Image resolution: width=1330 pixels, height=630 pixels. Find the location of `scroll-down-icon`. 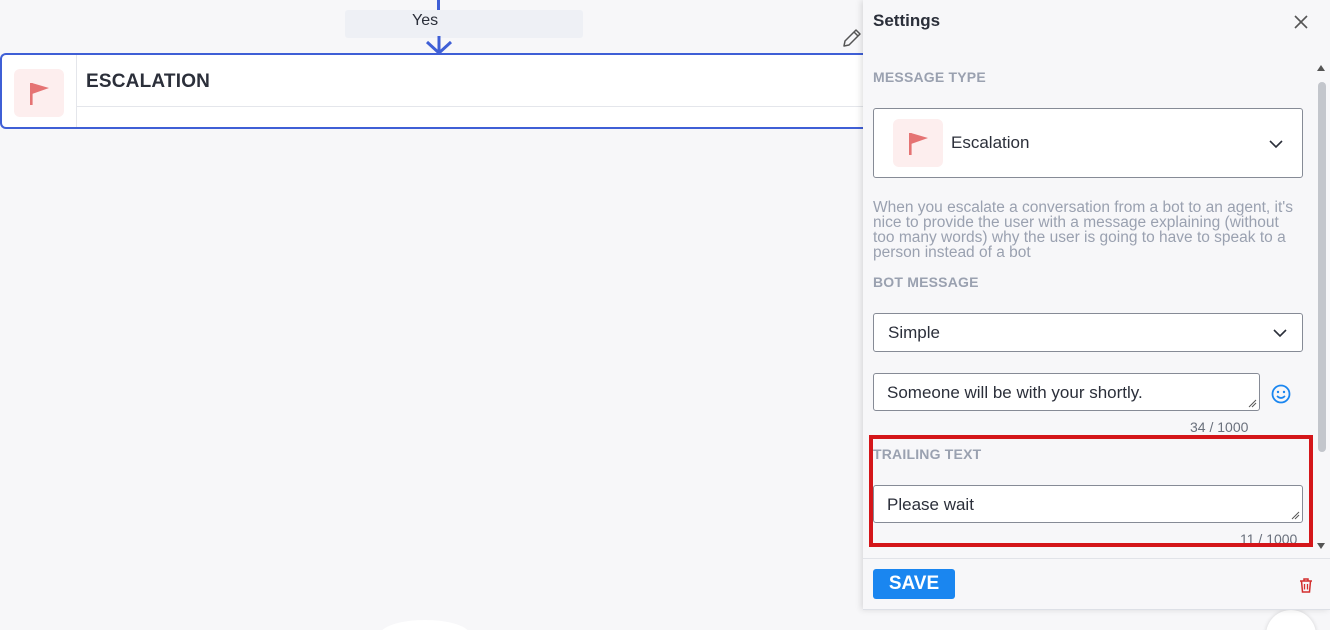

scroll-down-icon is located at coordinates (1321, 546).